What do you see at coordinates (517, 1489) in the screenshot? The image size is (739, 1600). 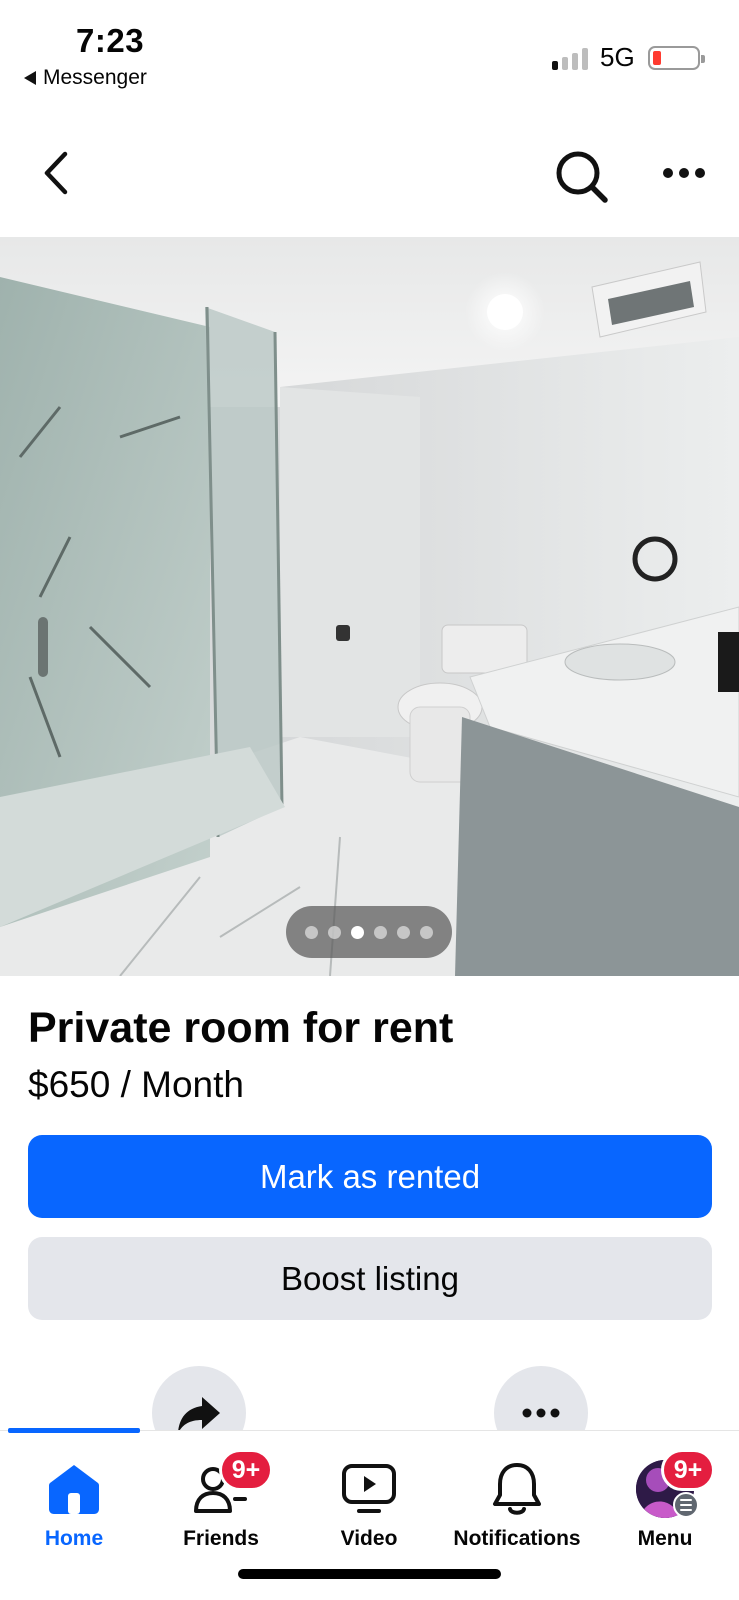 I see `bell-icon` at bounding box center [517, 1489].